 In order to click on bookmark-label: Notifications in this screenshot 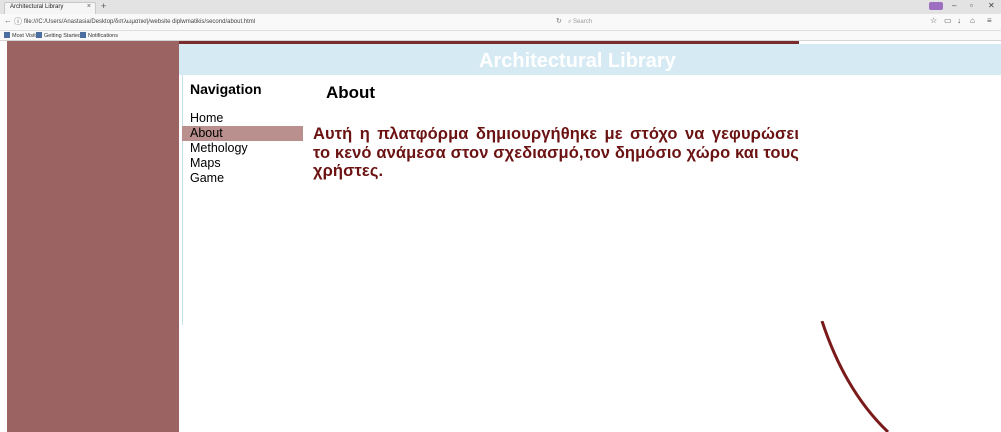, I will do `click(103, 36)`.